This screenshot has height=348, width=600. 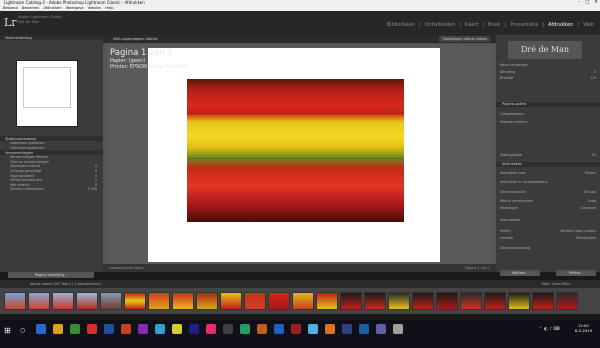 I want to click on identity-line2: Dré De Man, so click(x=29, y=22).